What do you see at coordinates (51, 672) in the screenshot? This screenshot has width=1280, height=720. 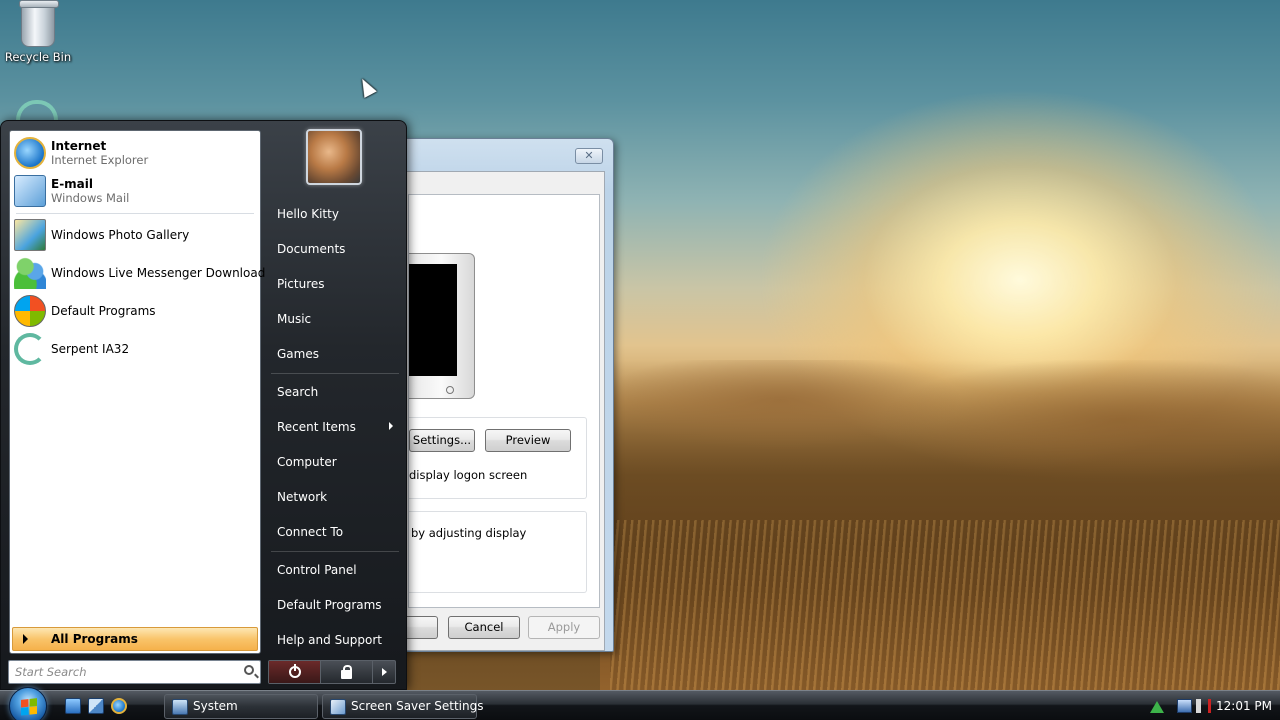 I see `search-placeholder: Start Search` at bounding box center [51, 672].